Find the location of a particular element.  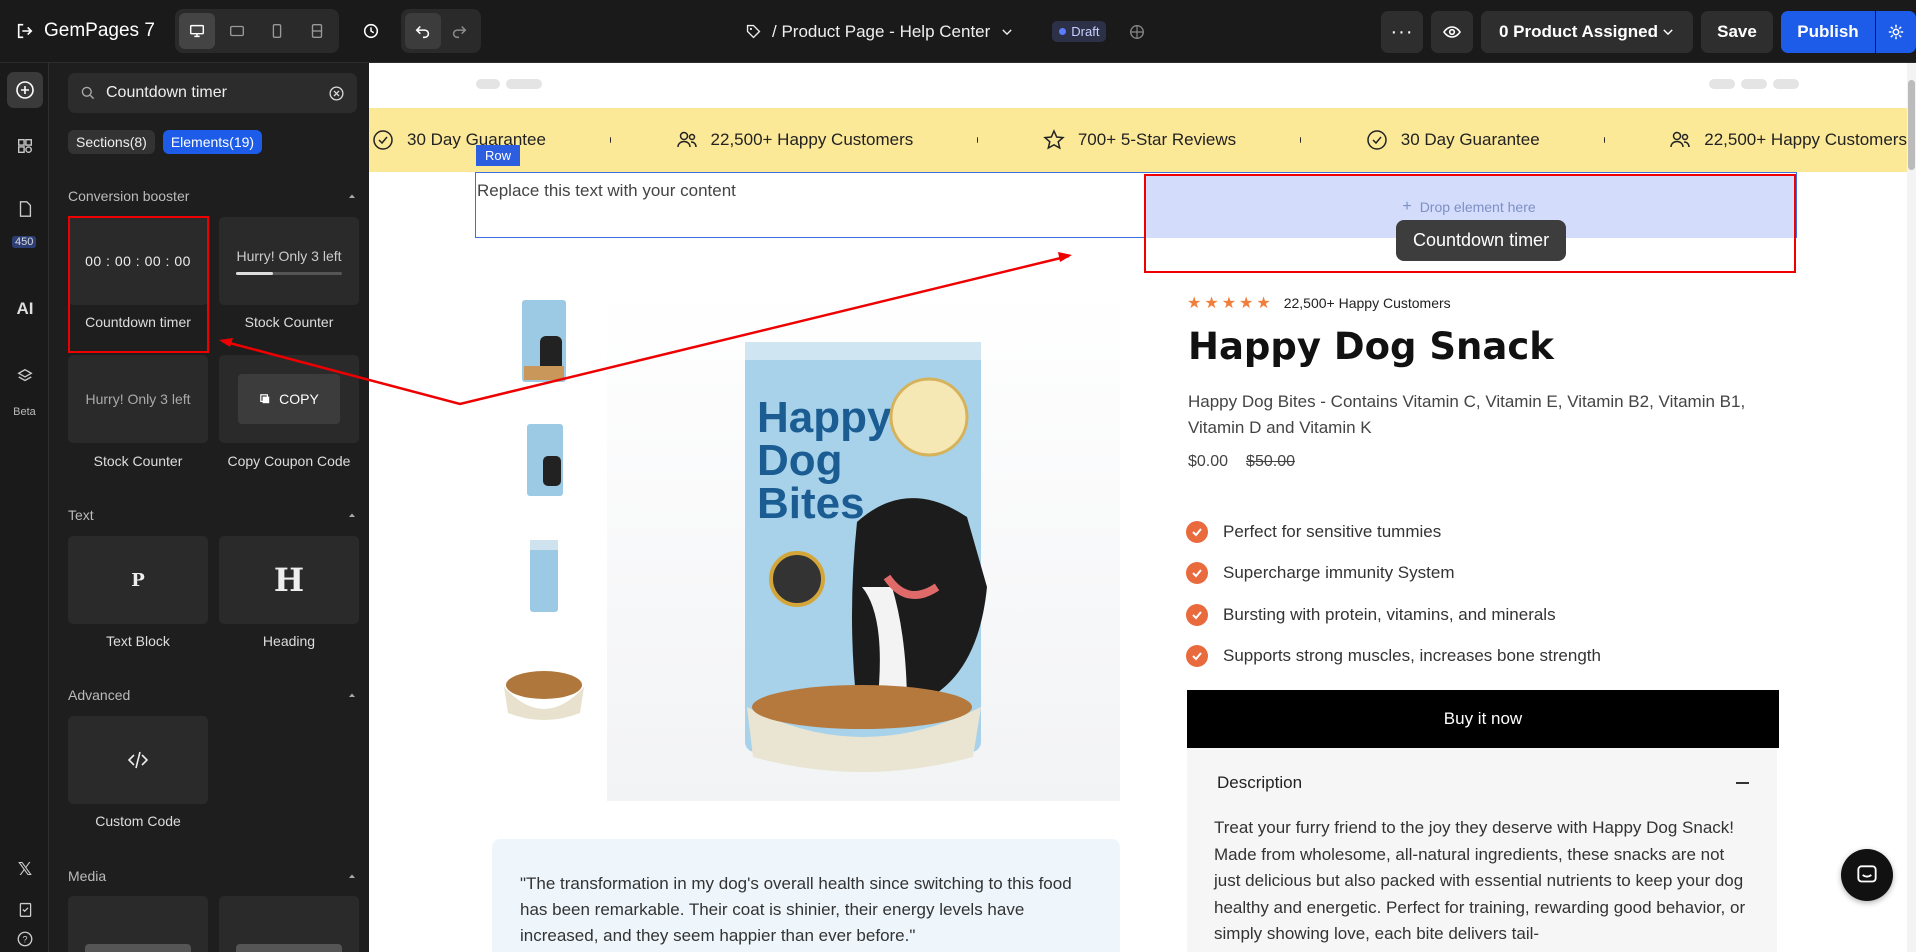

save-button: Save is located at coordinates (1737, 31).